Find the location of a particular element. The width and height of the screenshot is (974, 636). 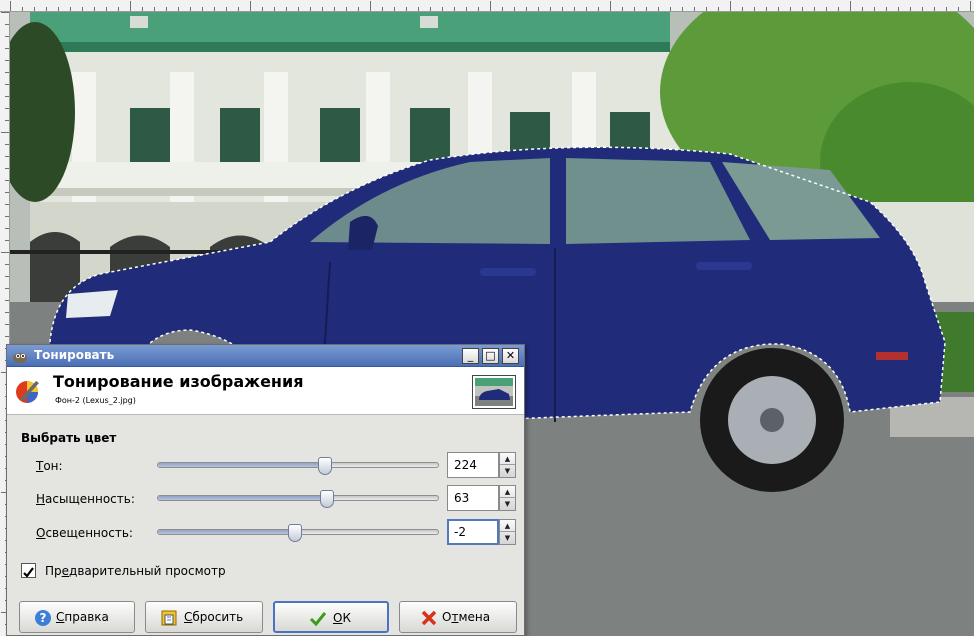

hue-slider-fill is located at coordinates (242, 465).